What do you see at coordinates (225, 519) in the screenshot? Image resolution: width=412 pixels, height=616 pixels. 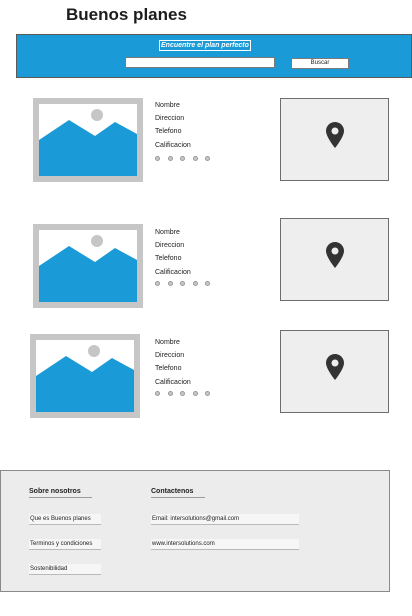 I see `footer-contact-email: Email: intersolutions@gmail.com` at bounding box center [225, 519].